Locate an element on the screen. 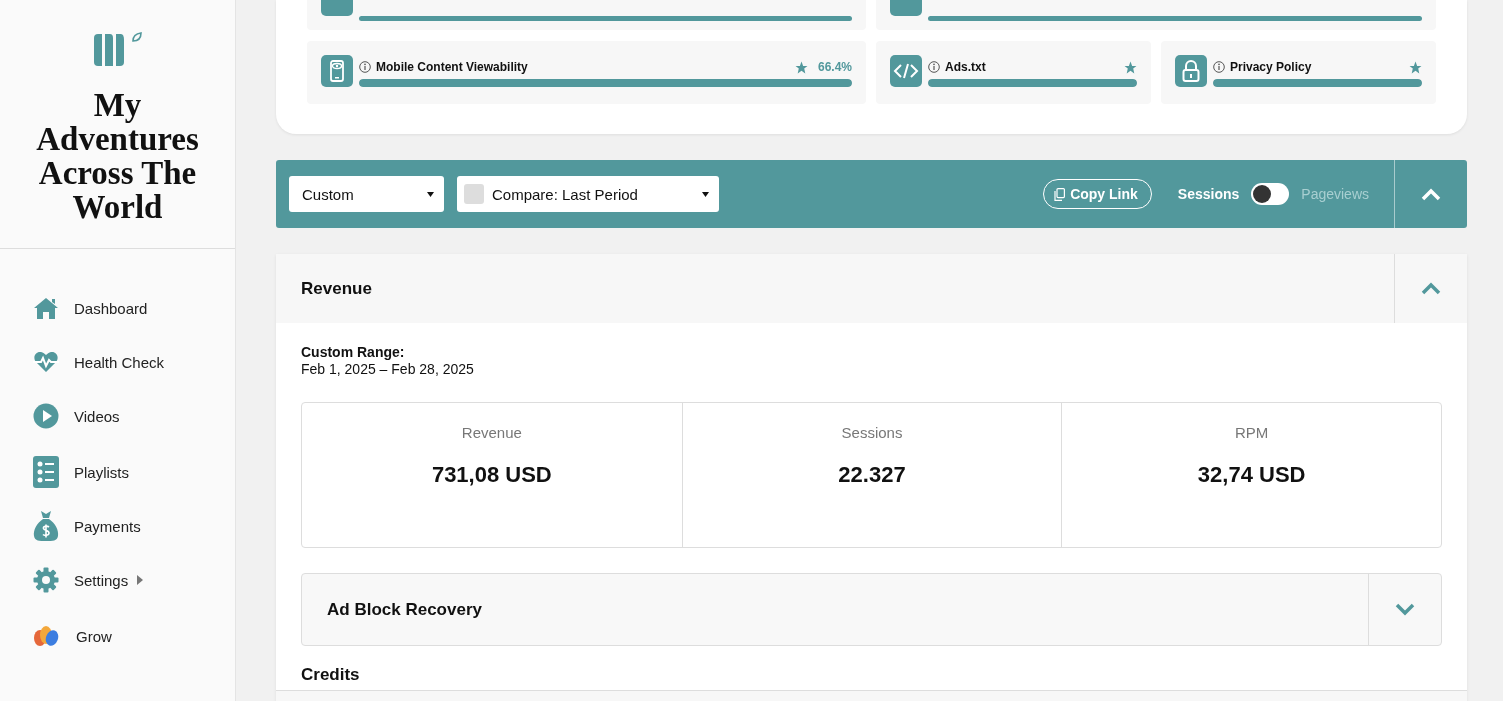 The image size is (1503, 701). house-icon is located at coordinates (46, 308).